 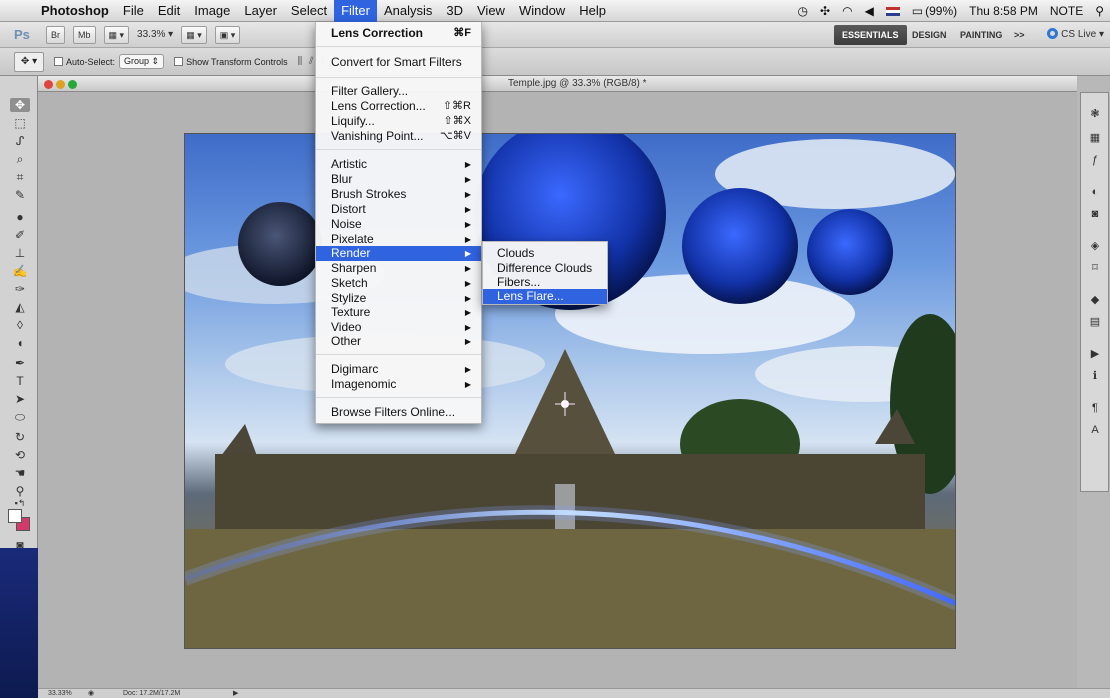 What do you see at coordinates (1019, 35) in the screenshot?
I see `workspace-more-button: >>` at bounding box center [1019, 35].